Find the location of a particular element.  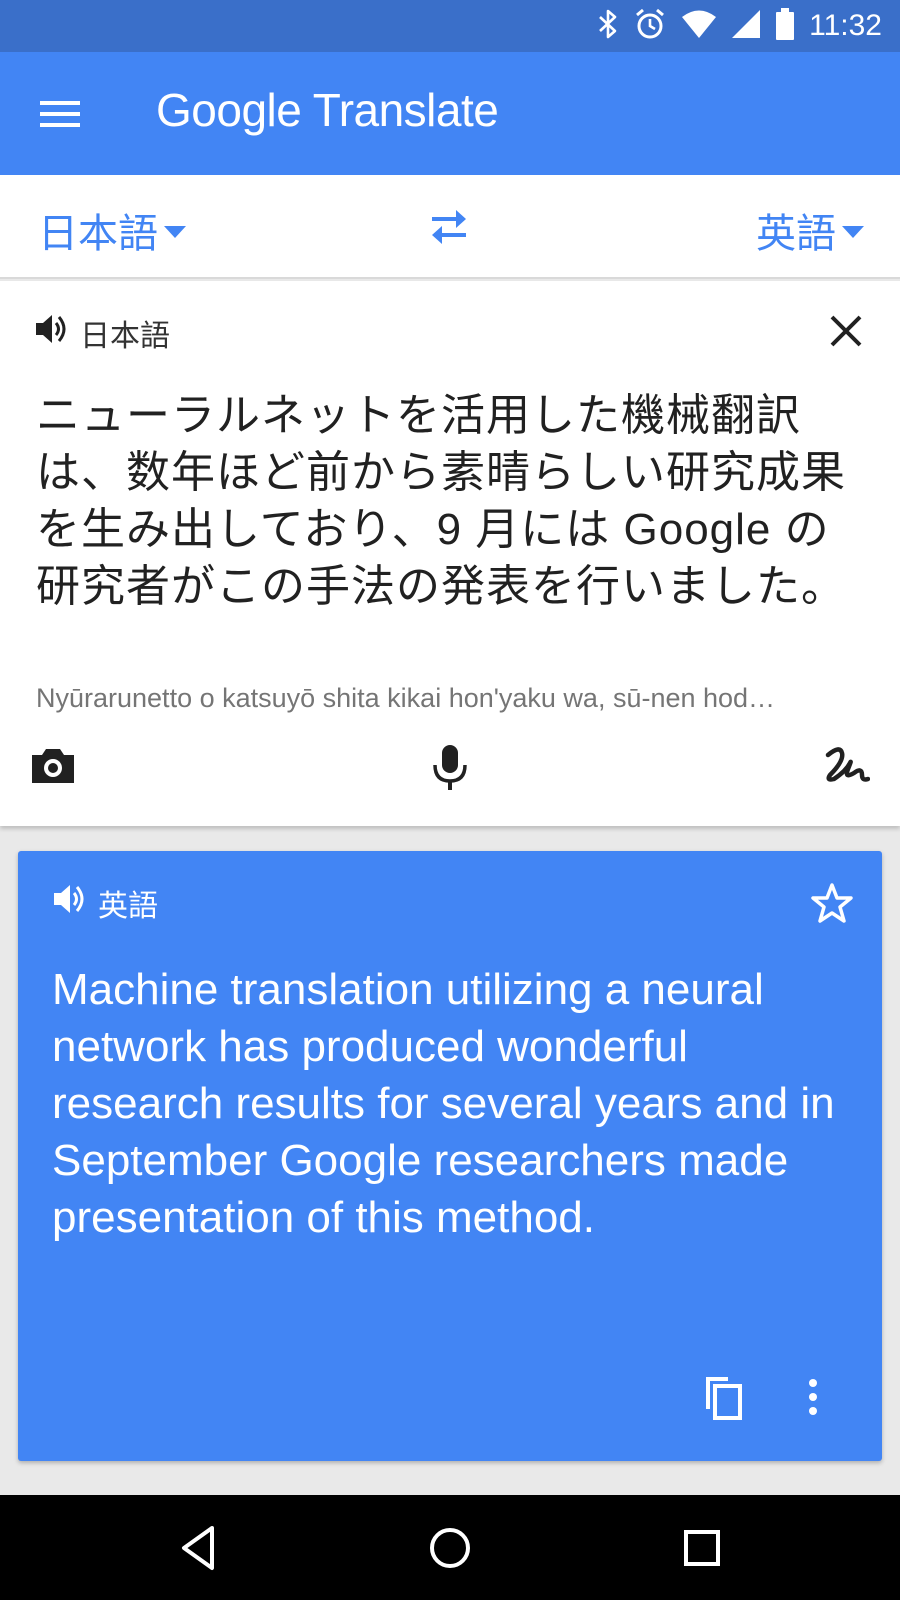

app-title-translate: Translate is located at coordinates (405, 110).